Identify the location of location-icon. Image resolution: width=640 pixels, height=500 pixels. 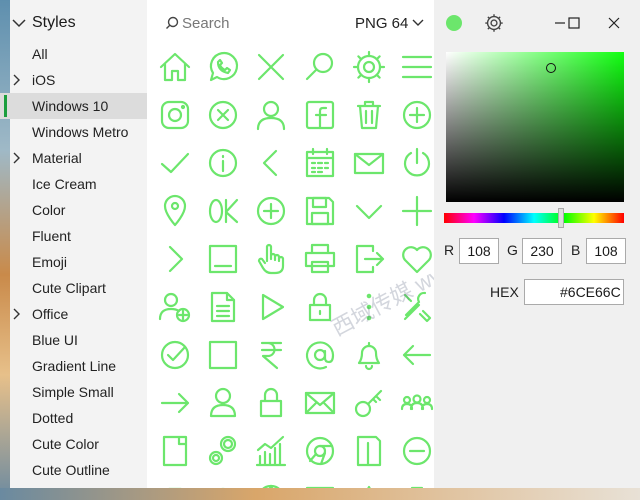
(175, 211).